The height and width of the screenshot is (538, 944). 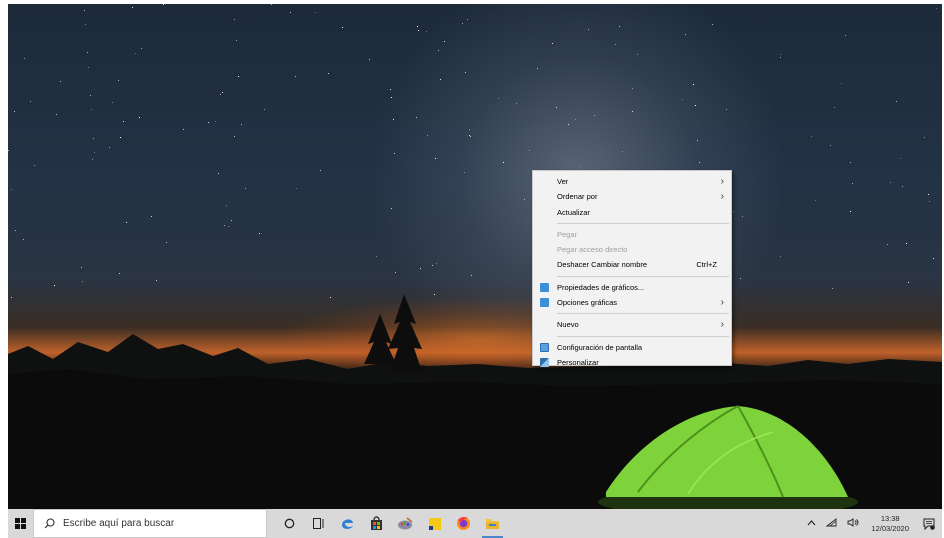 I want to click on show-hidden-icons-button, so click(x=811, y=523).